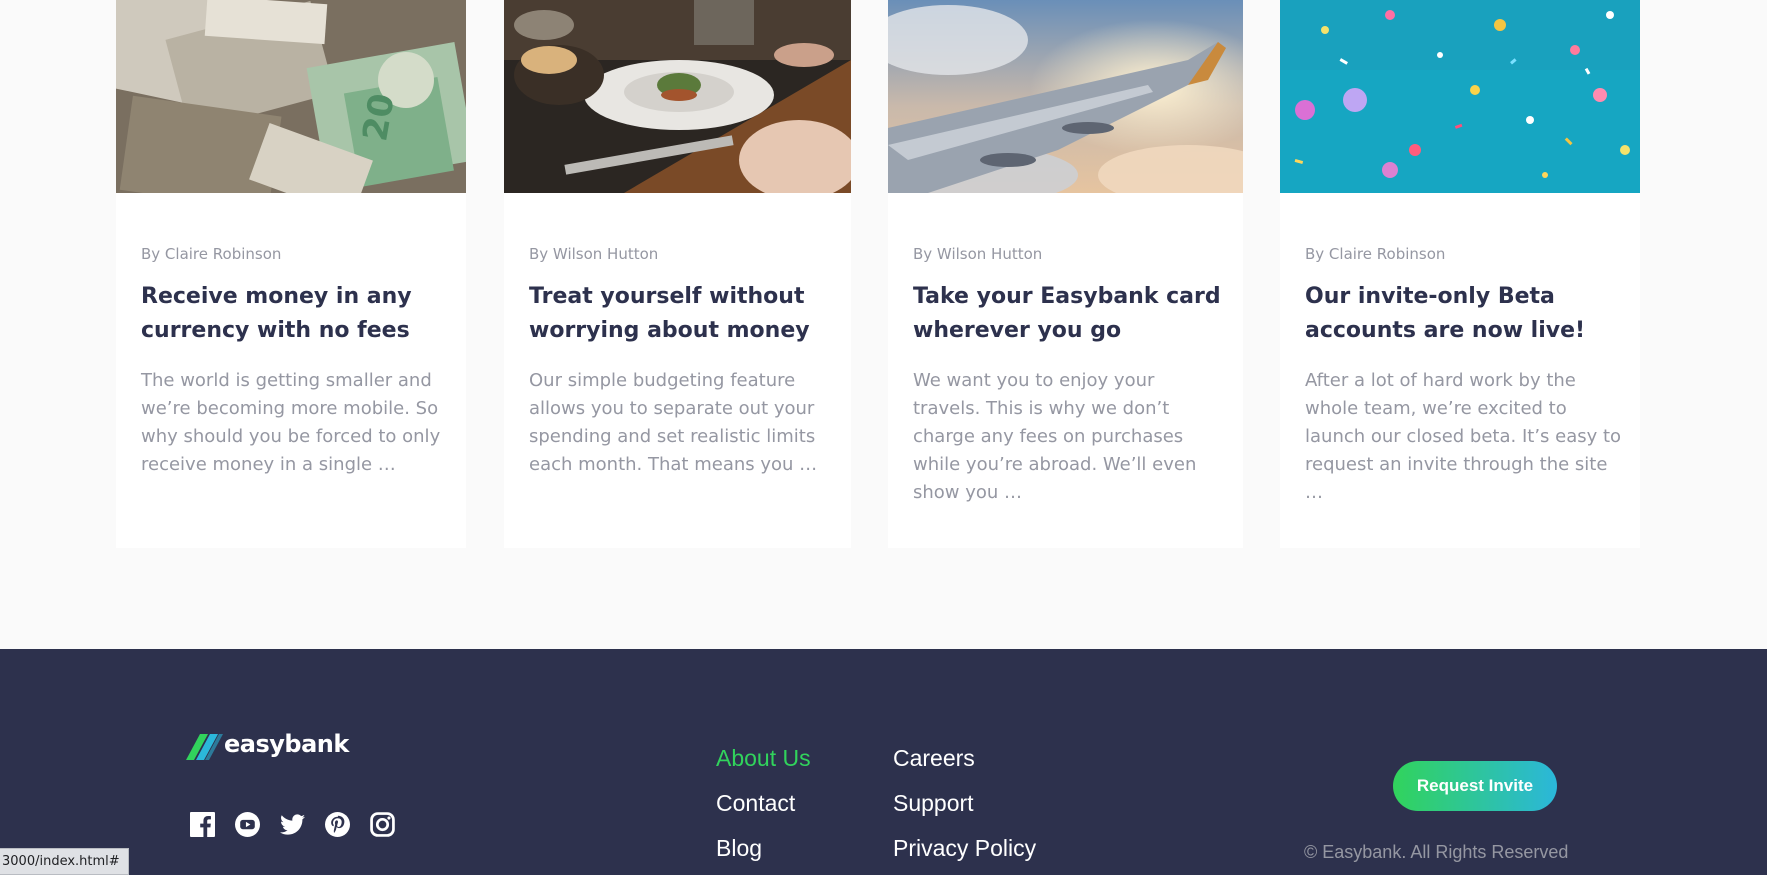 The height and width of the screenshot is (875, 1767). Describe the element at coordinates (739, 848) in the screenshot. I see `footer-link-blog: Blog` at that location.